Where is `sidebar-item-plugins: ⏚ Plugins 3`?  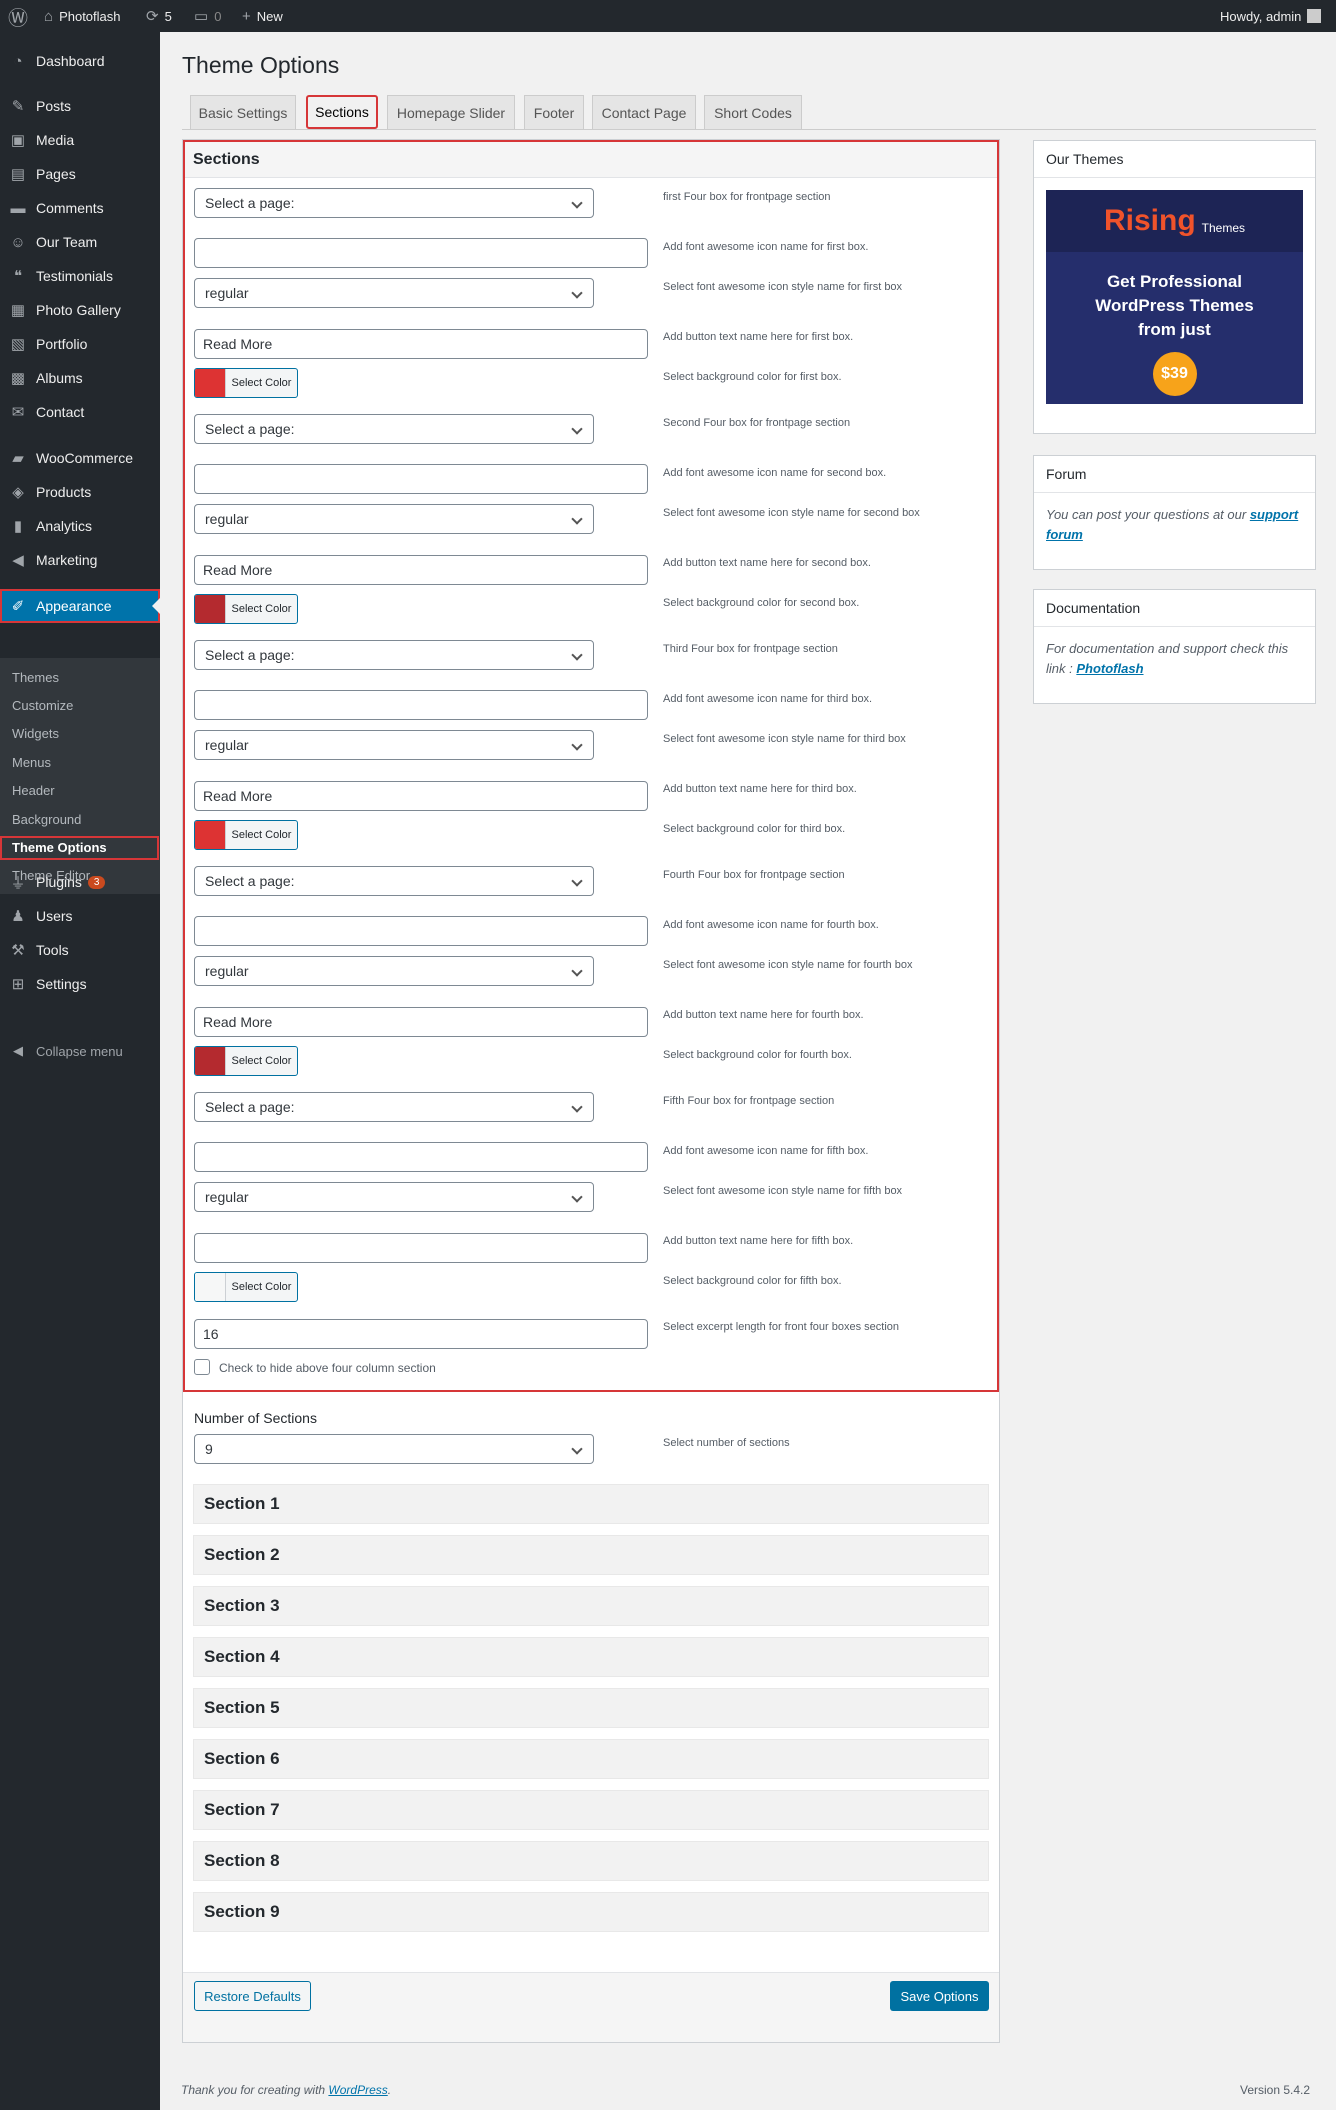 sidebar-item-plugins: ⏚ Plugins 3 is located at coordinates (80, 882).